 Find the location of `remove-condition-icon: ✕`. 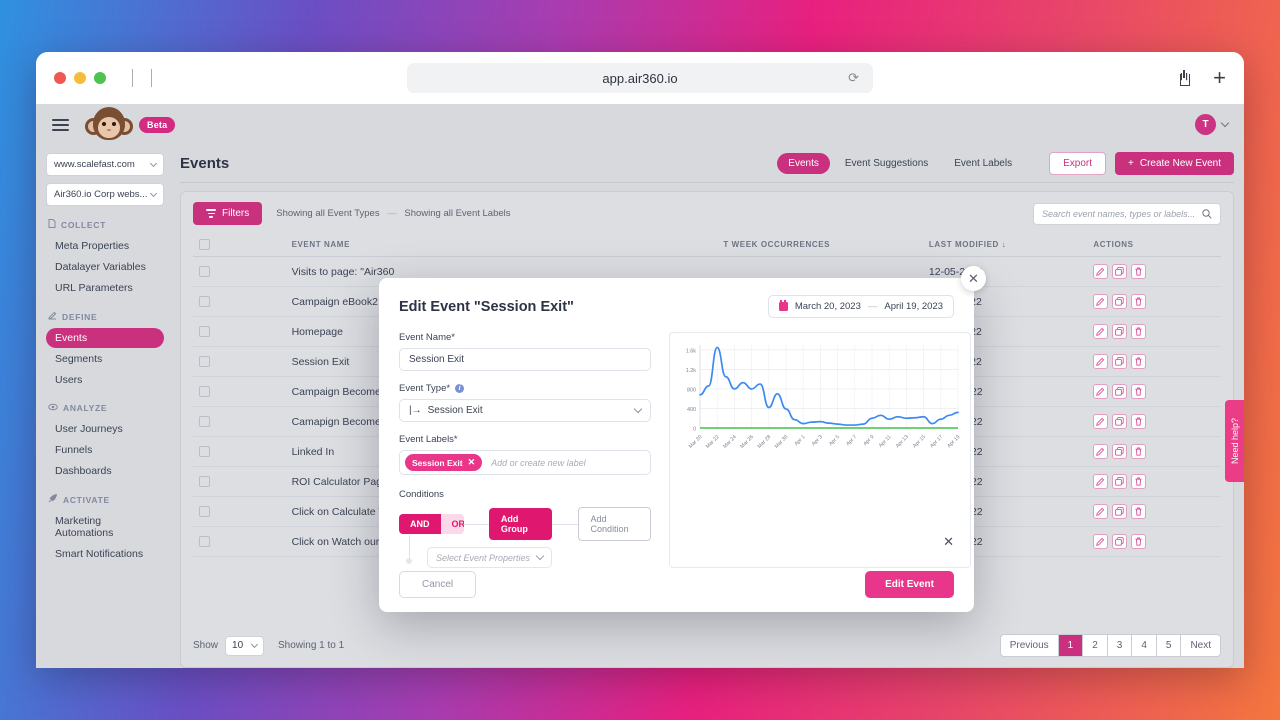

remove-condition-icon: ✕ is located at coordinates (948, 542).